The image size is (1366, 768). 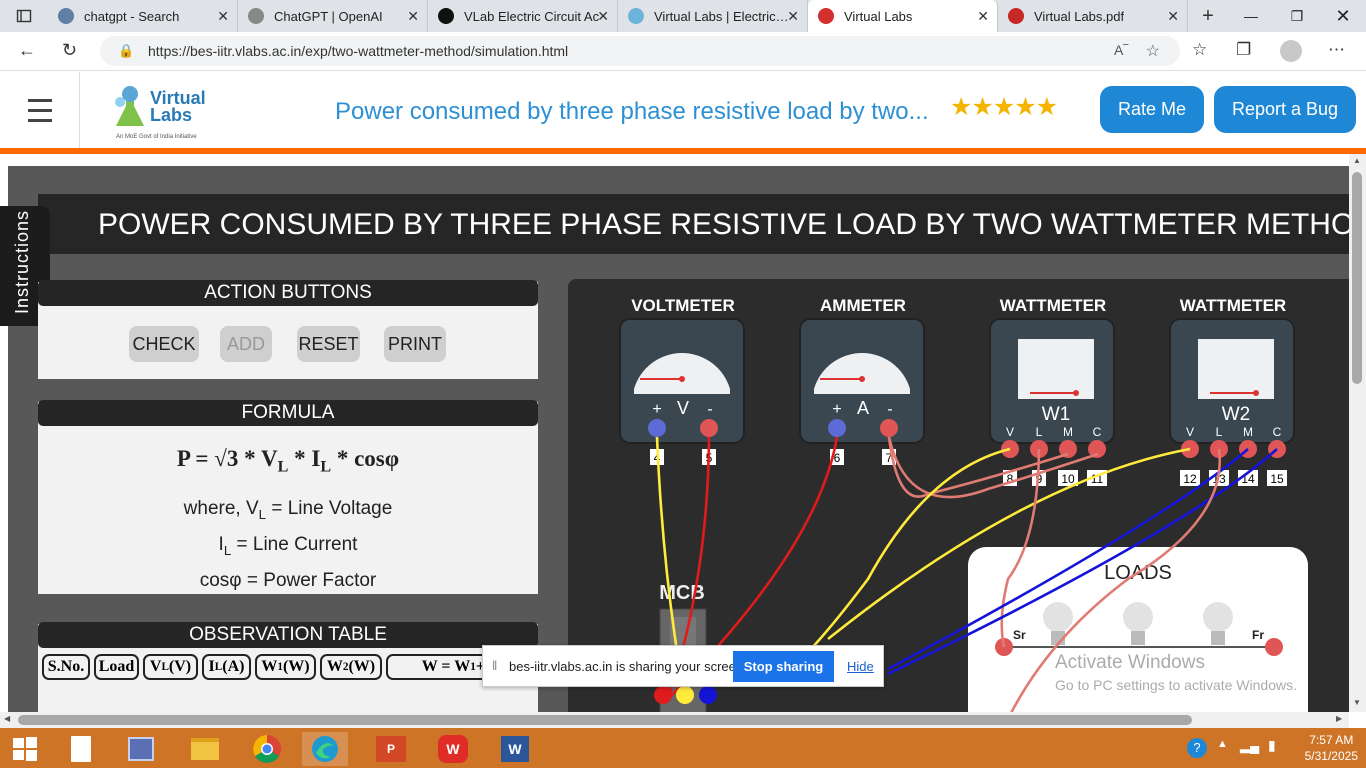 I want to click on media-app-icon, so click(x=141, y=749).